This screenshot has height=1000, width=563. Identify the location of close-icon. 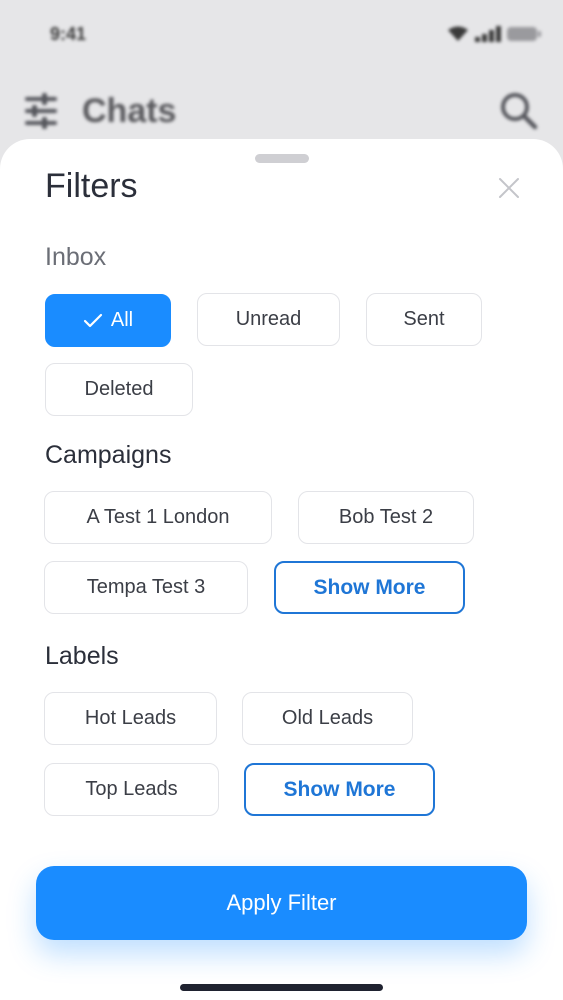
(509, 188).